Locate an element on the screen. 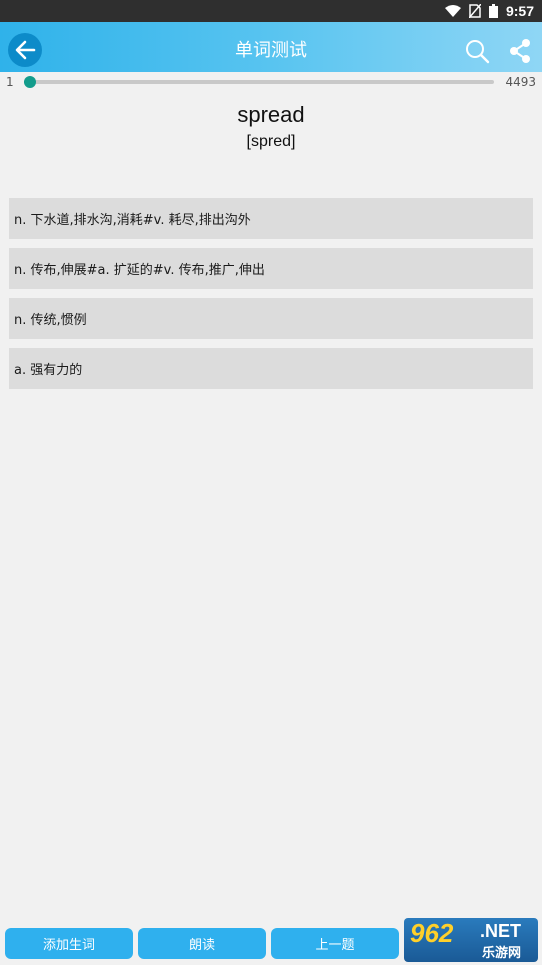 This screenshot has height=965, width=542. progress-row: 1 4493 is located at coordinates (271, 83).